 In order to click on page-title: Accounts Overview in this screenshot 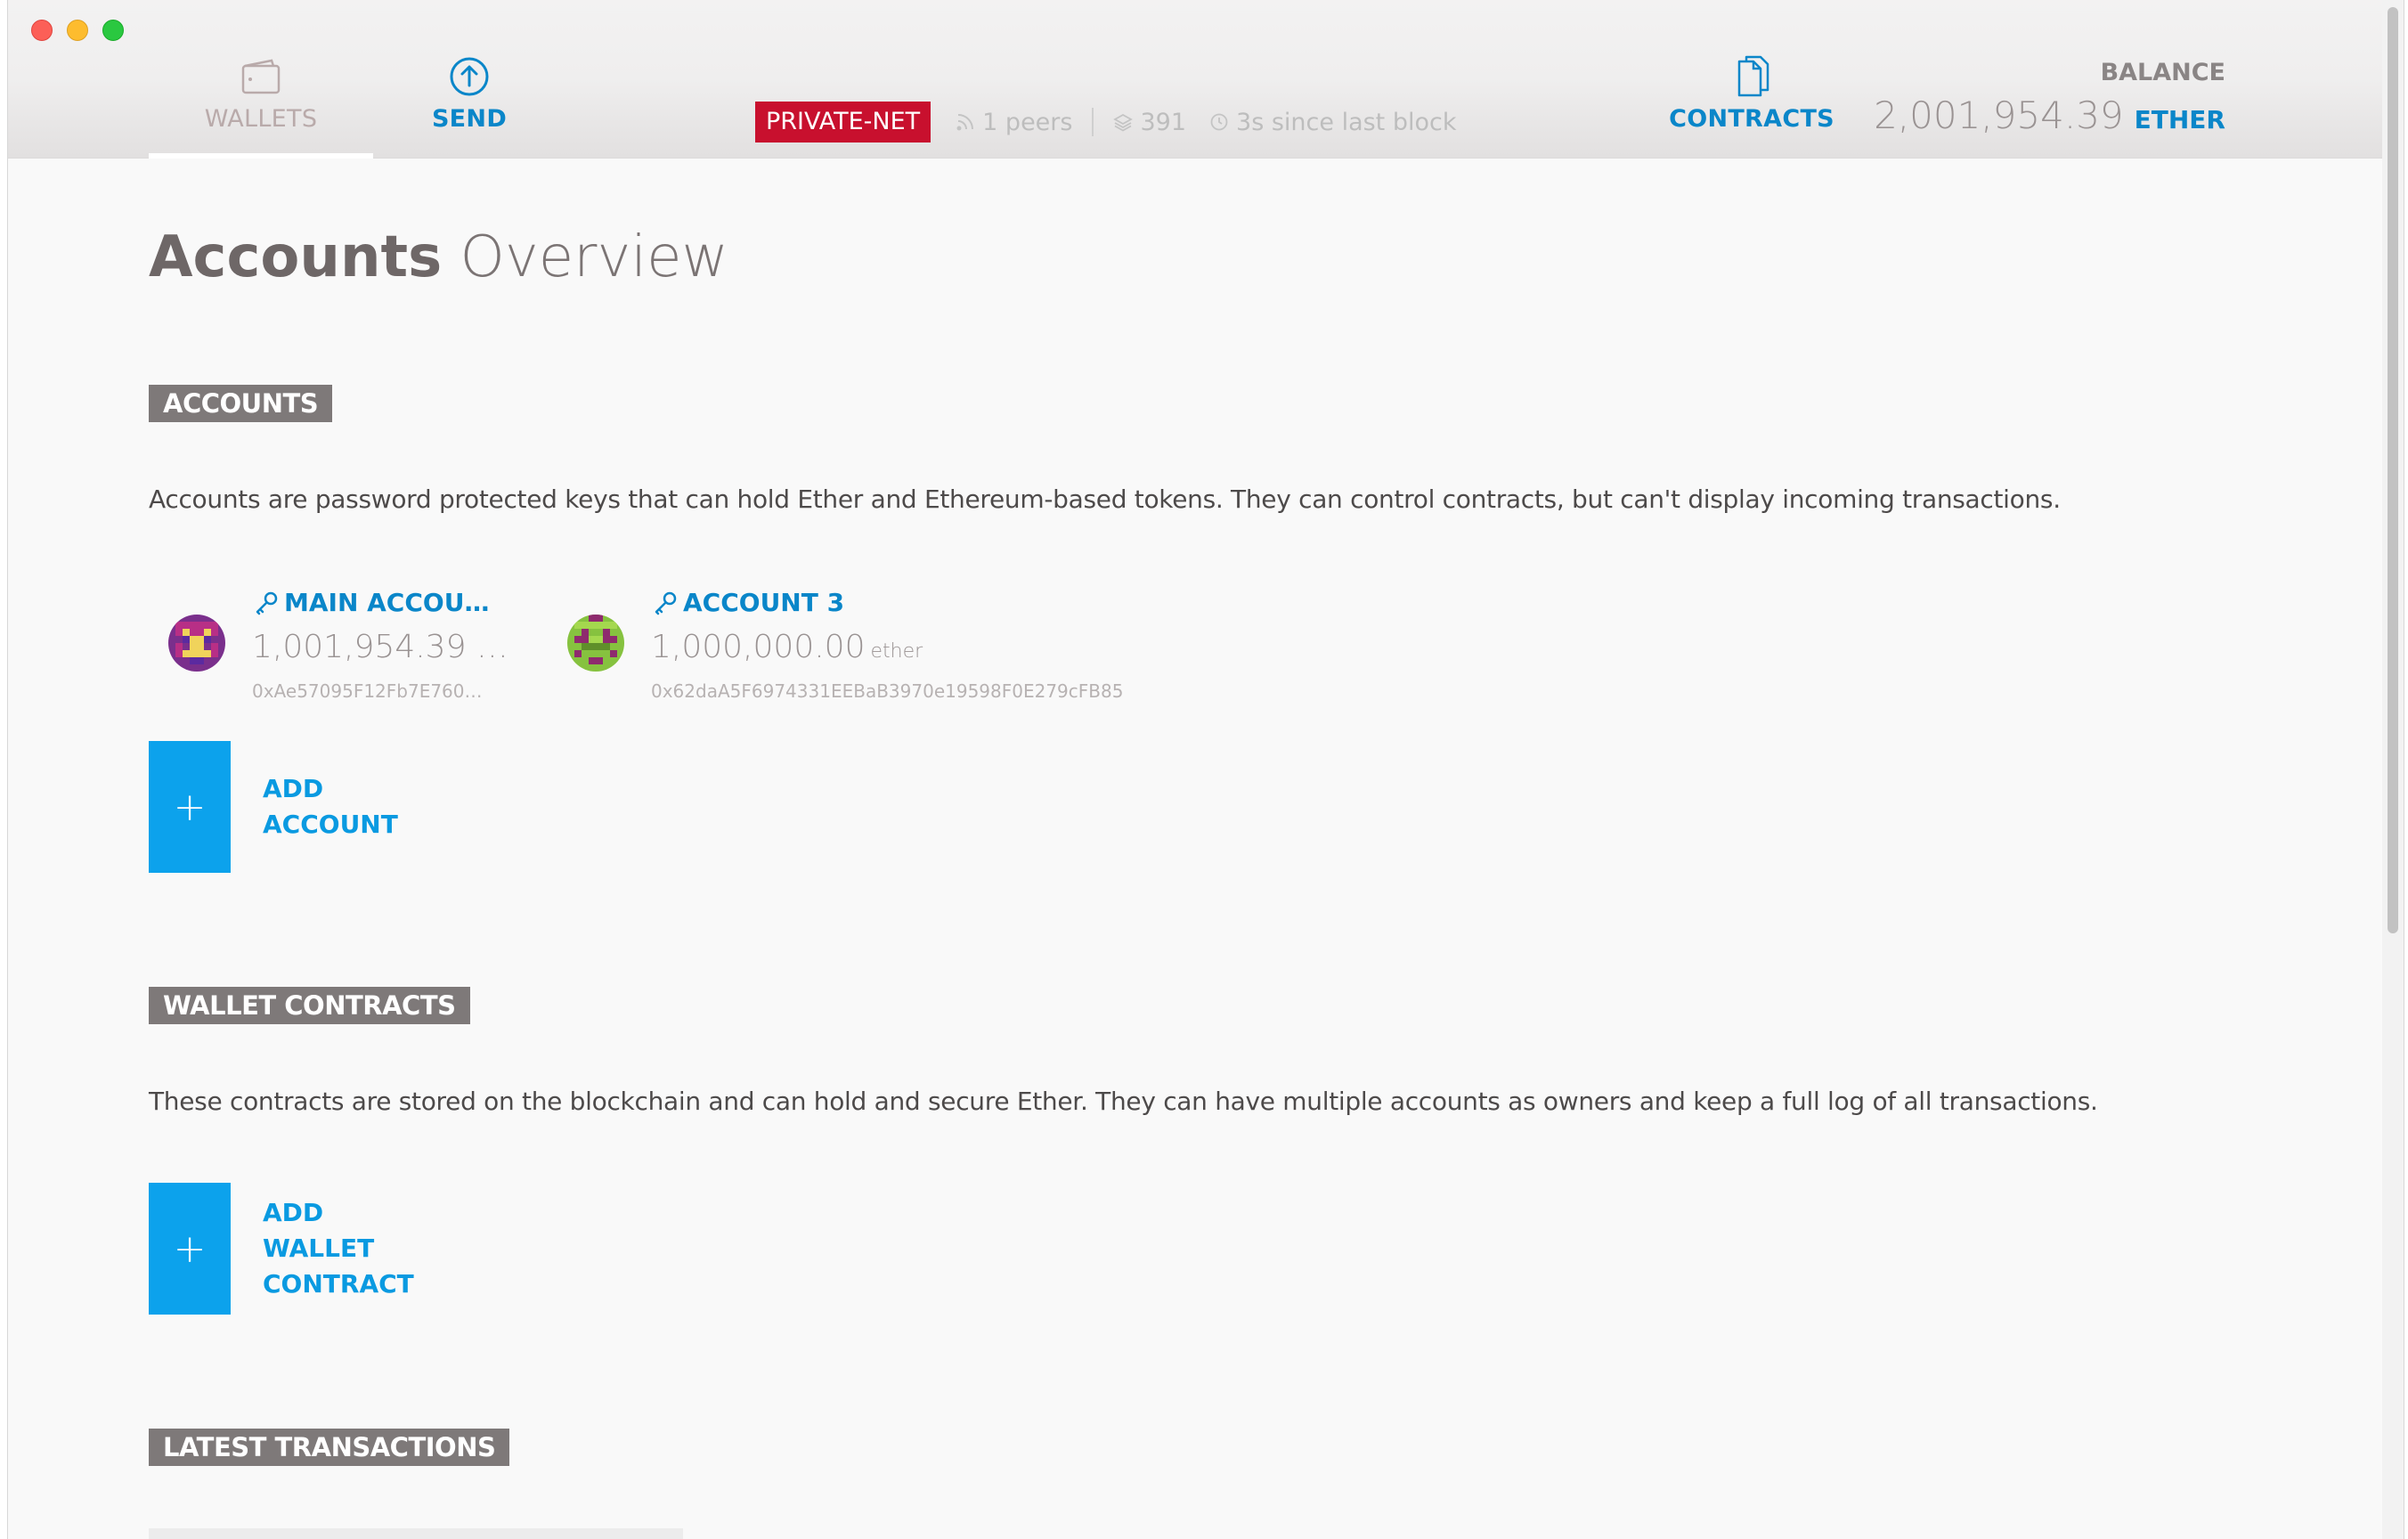, I will do `click(438, 257)`.